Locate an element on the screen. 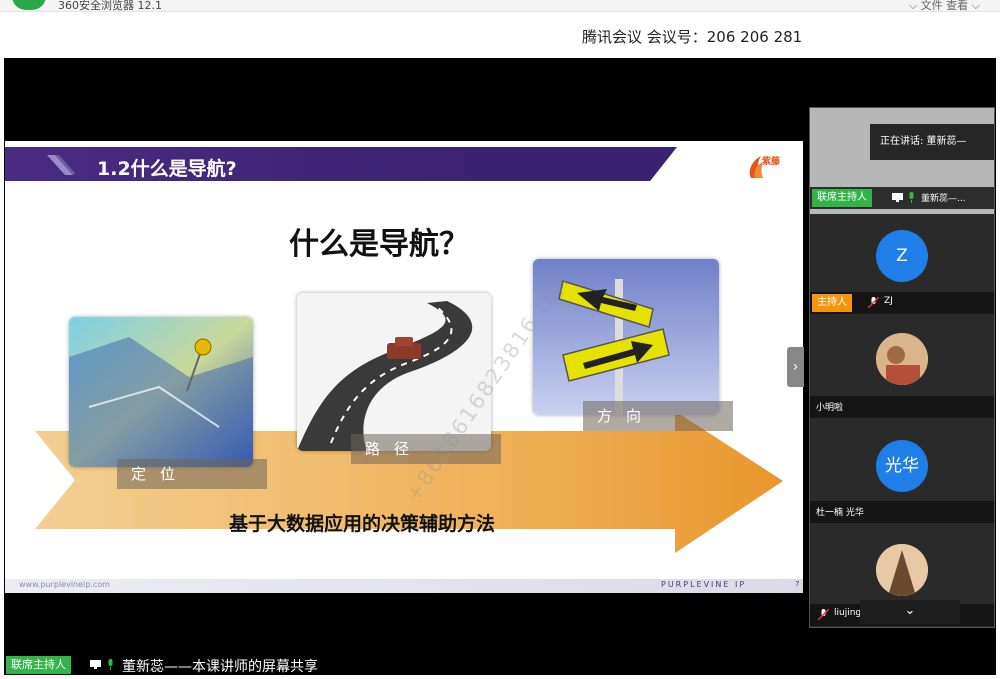 The image size is (1000, 679). share-status-bar: 联席主持人 董新蕊——本课讲师的屏幕共享 is located at coordinates (500, 665).